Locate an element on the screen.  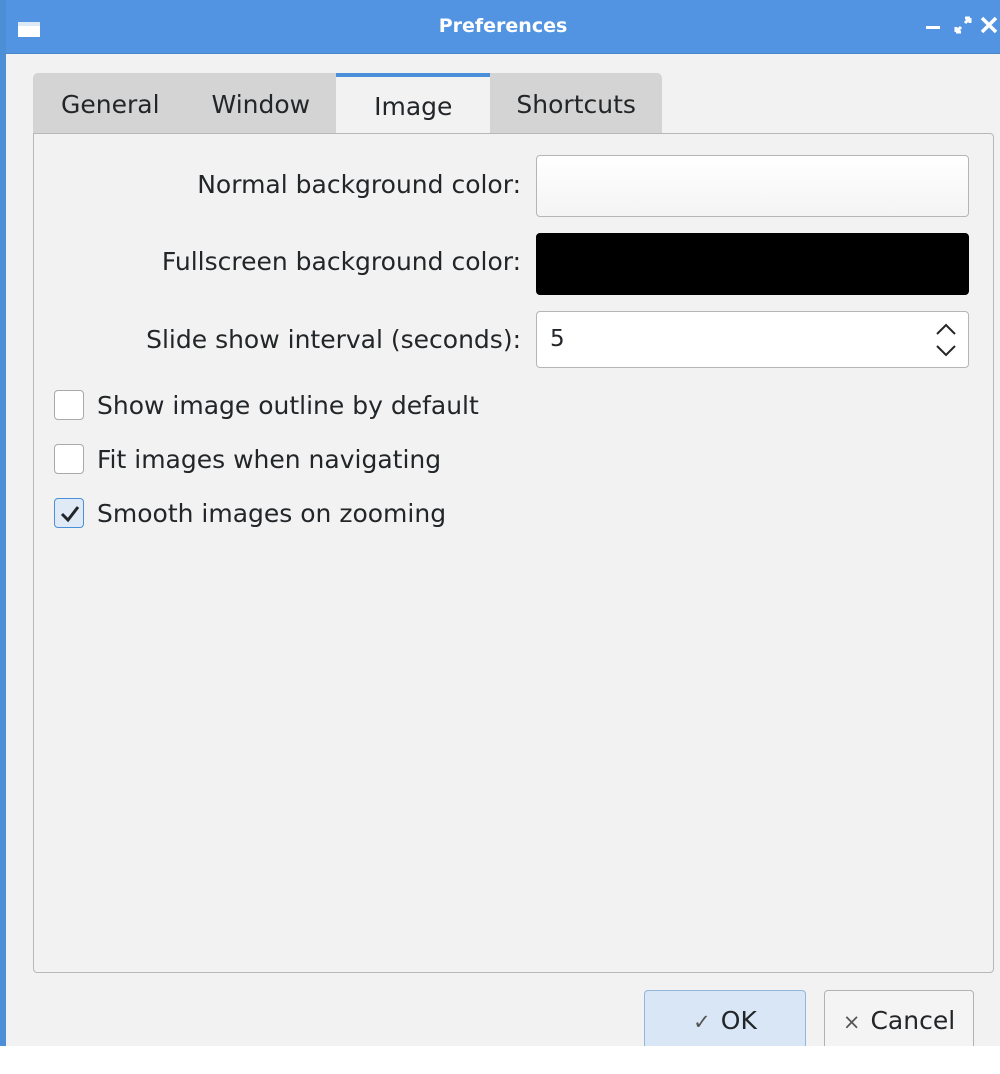
fullscreen-background-color-label: Fullscreen background color: is located at coordinates (341, 261).